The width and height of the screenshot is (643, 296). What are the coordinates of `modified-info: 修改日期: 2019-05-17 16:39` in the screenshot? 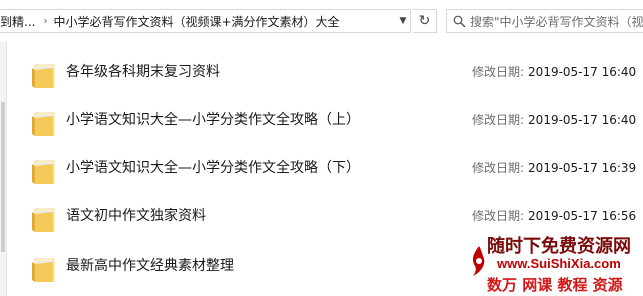 It's located at (554, 167).